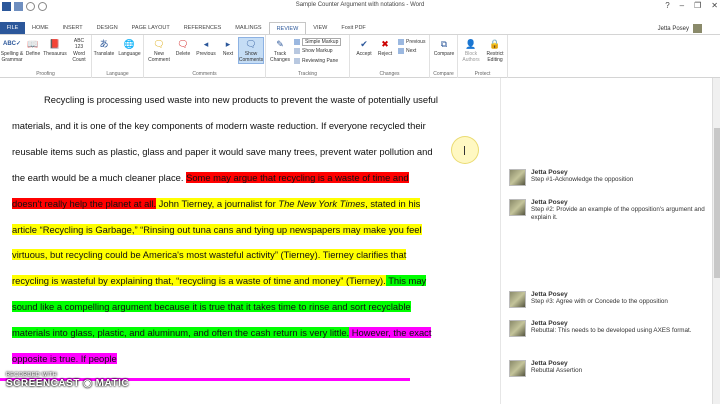 Image resolution: width=720 pixels, height=404 pixels. What do you see at coordinates (557, 370) in the screenshot?
I see `comment-text: Rebuttal Assertion` at bounding box center [557, 370].